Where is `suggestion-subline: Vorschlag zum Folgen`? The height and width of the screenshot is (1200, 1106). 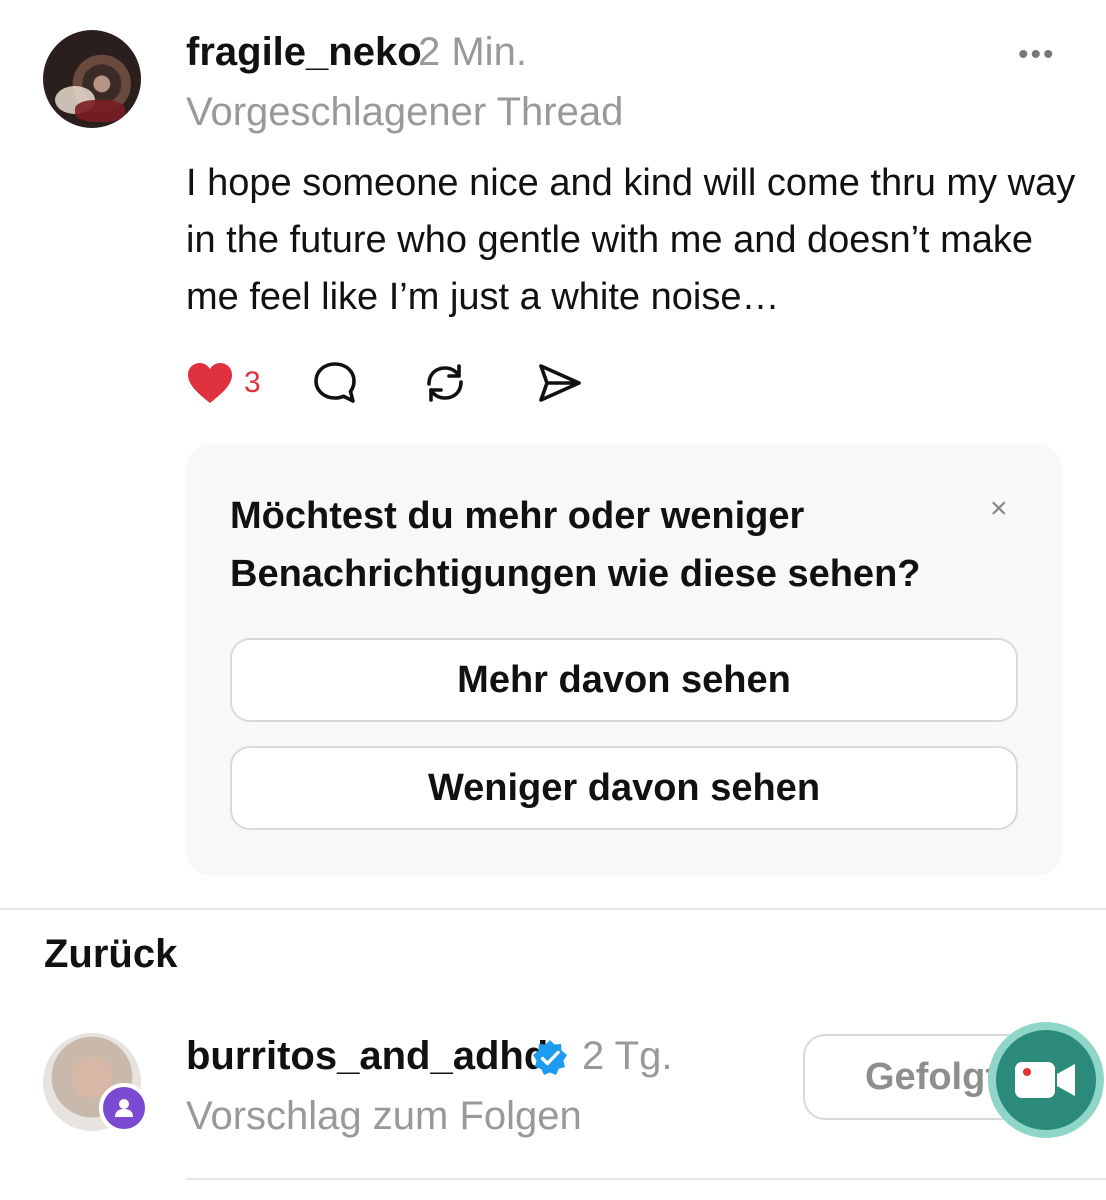 suggestion-subline: Vorschlag zum Folgen is located at coordinates (384, 1116).